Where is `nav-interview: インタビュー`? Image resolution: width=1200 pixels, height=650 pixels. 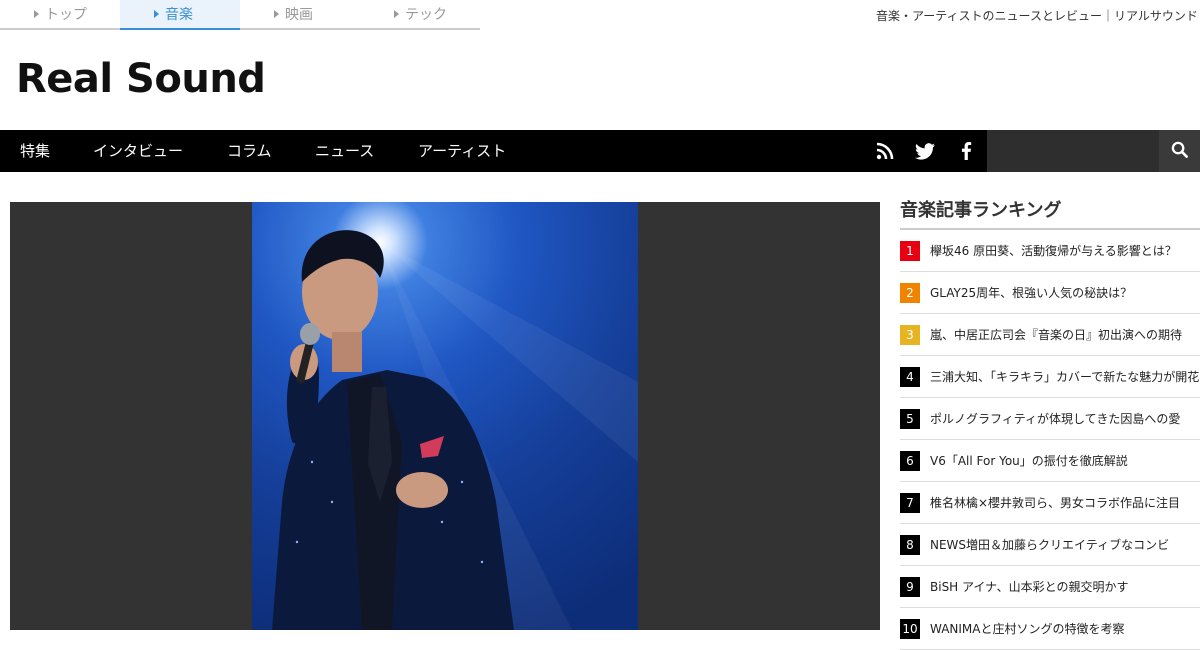 nav-interview: インタビュー is located at coordinates (138, 151).